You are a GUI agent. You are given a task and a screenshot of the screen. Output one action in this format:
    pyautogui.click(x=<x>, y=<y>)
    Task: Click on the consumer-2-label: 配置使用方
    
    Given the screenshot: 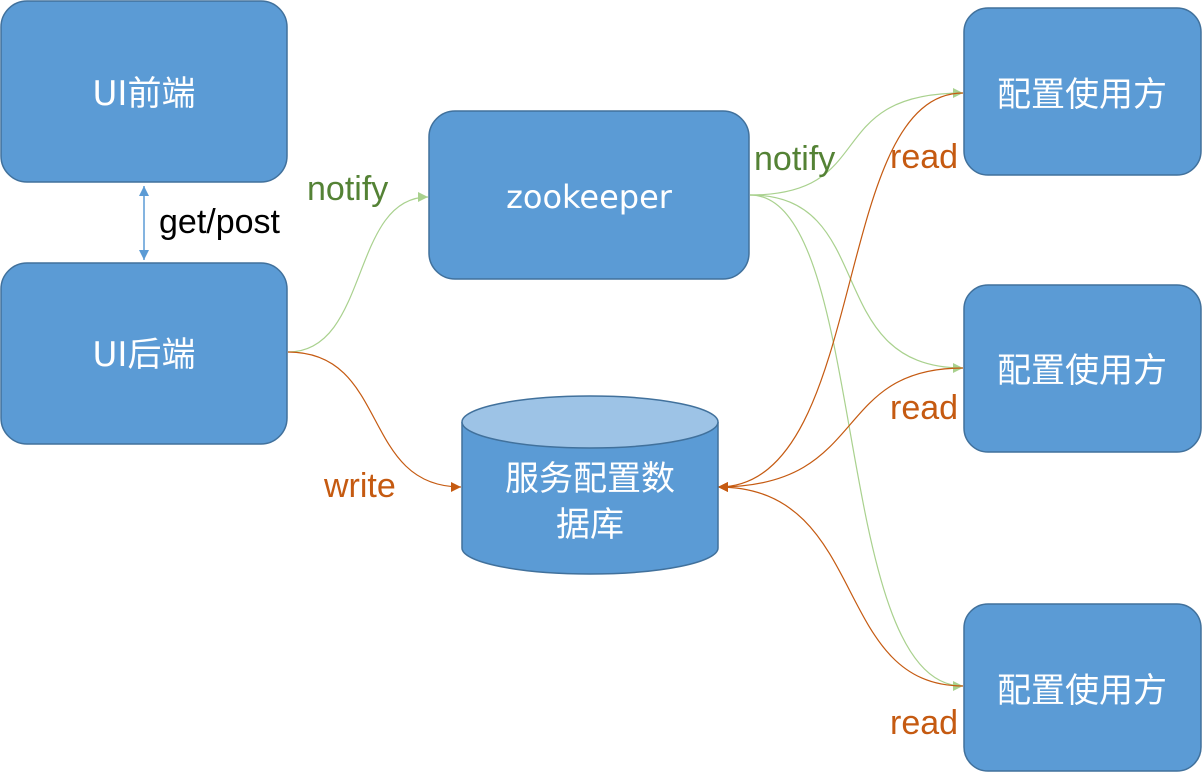 What is the action you would take?
    pyautogui.click(x=1082, y=371)
    